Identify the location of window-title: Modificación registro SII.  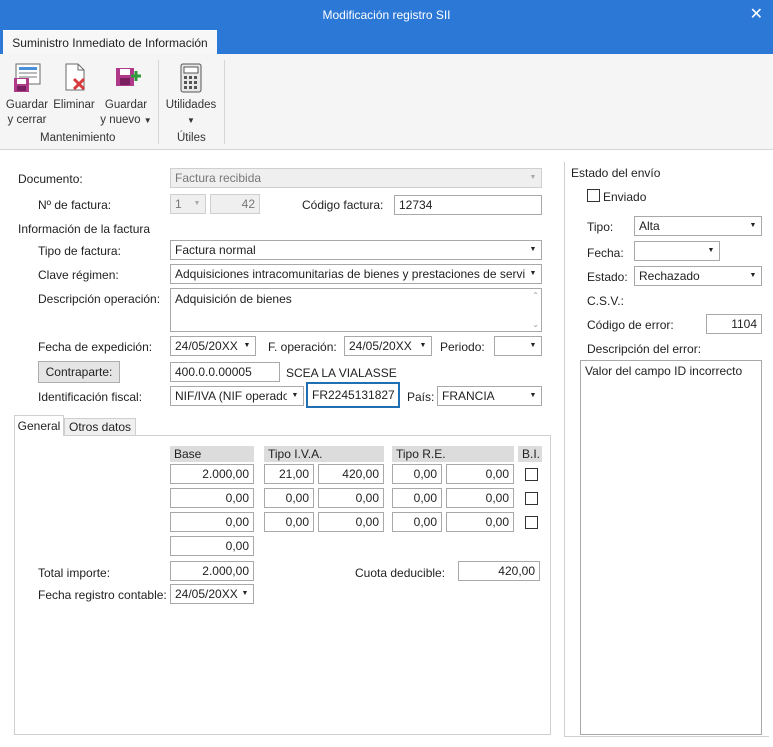
(386, 15).